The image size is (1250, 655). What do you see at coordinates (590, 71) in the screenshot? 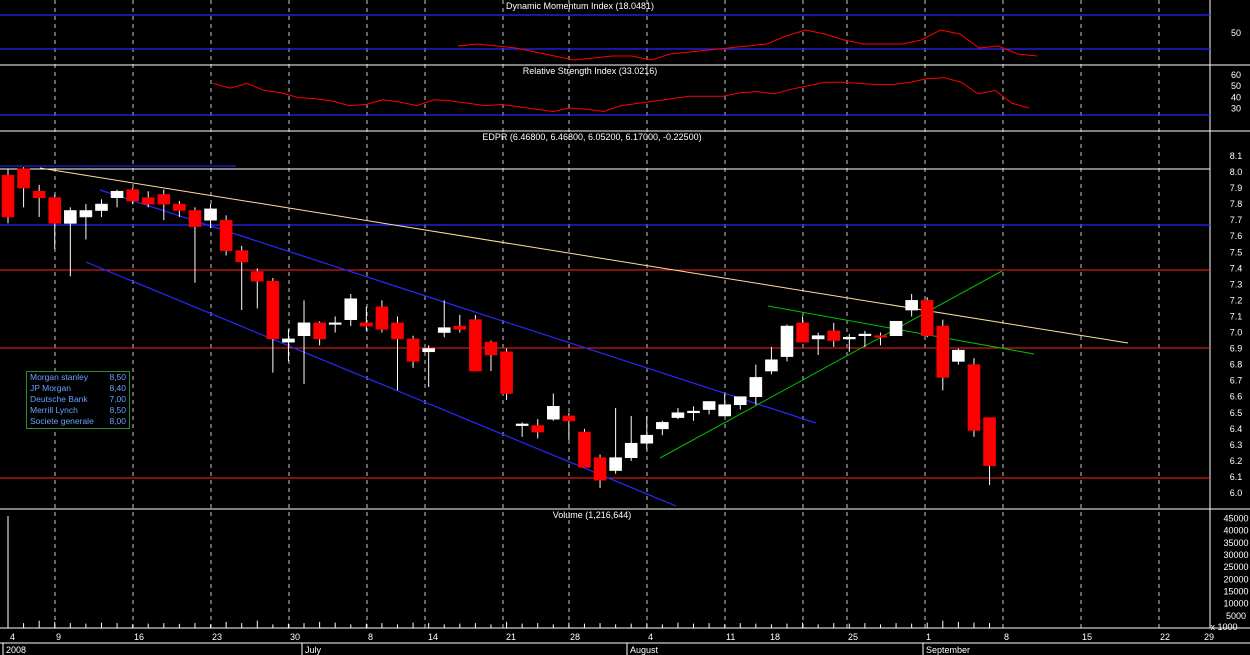
I see `rsi-title: Relative Strength Index (33.0216)` at bounding box center [590, 71].